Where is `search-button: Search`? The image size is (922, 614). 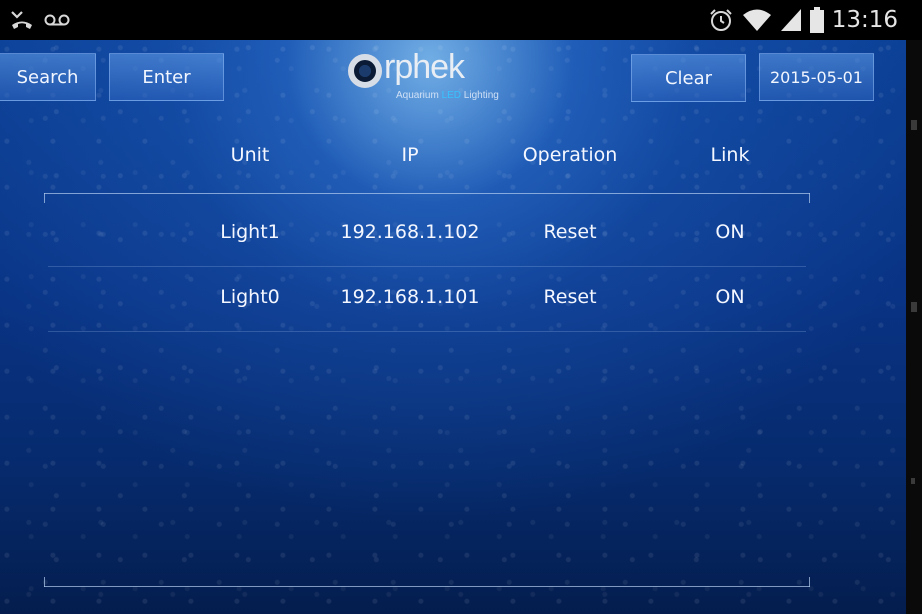 search-button: Search is located at coordinates (48, 77).